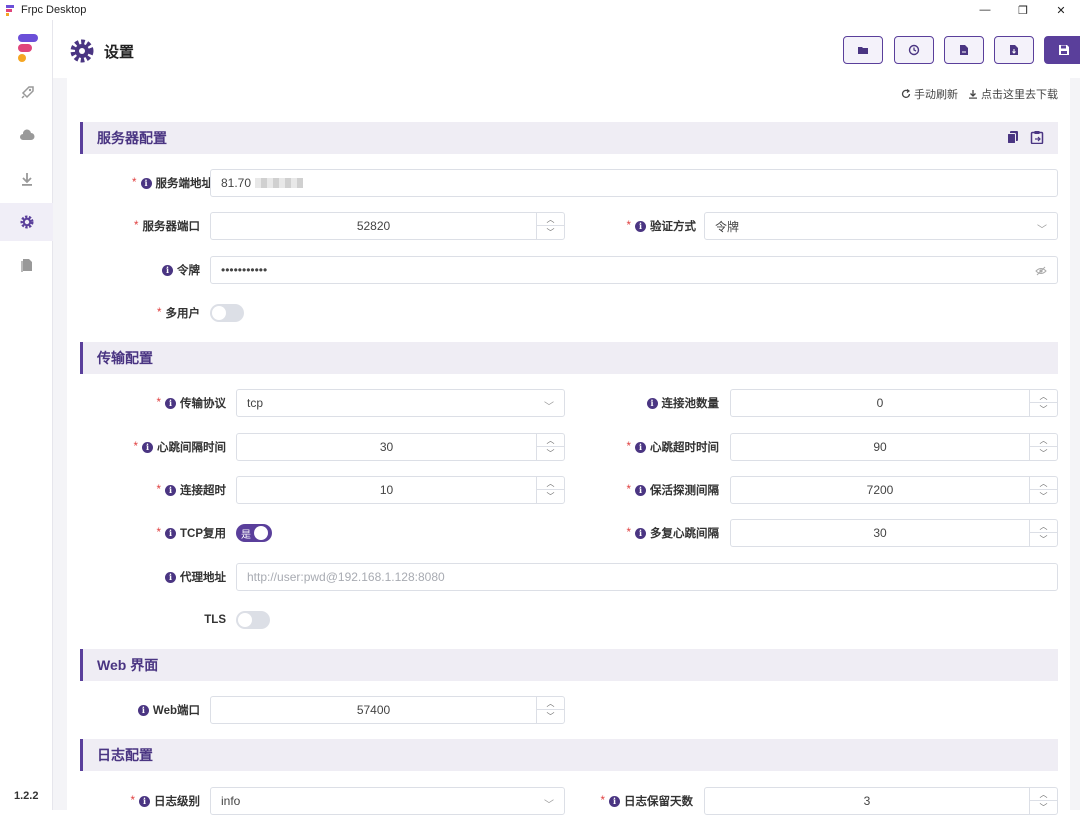  Describe the element at coordinates (880, 447) in the screenshot. I see `heartbeat-timeout-value: 90` at that location.